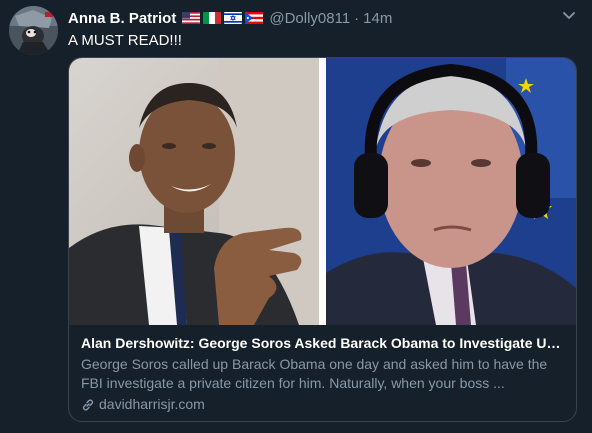 This screenshot has height=433, width=592. I want to click on avatar, so click(33, 30).